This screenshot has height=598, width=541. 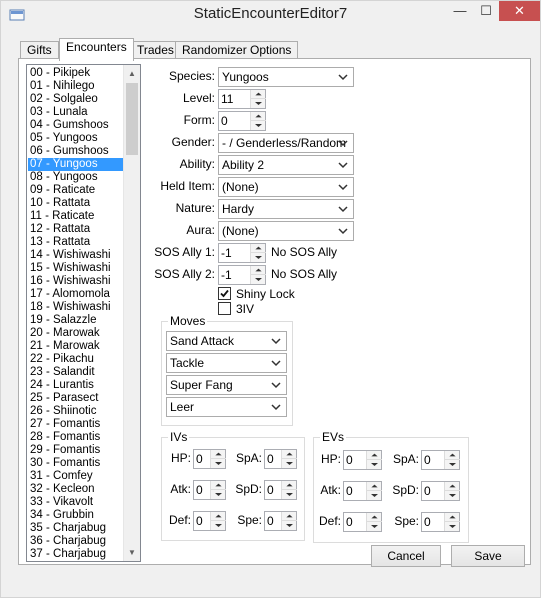 I want to click on ability-dropdown: Ability 2, so click(x=286, y=165).